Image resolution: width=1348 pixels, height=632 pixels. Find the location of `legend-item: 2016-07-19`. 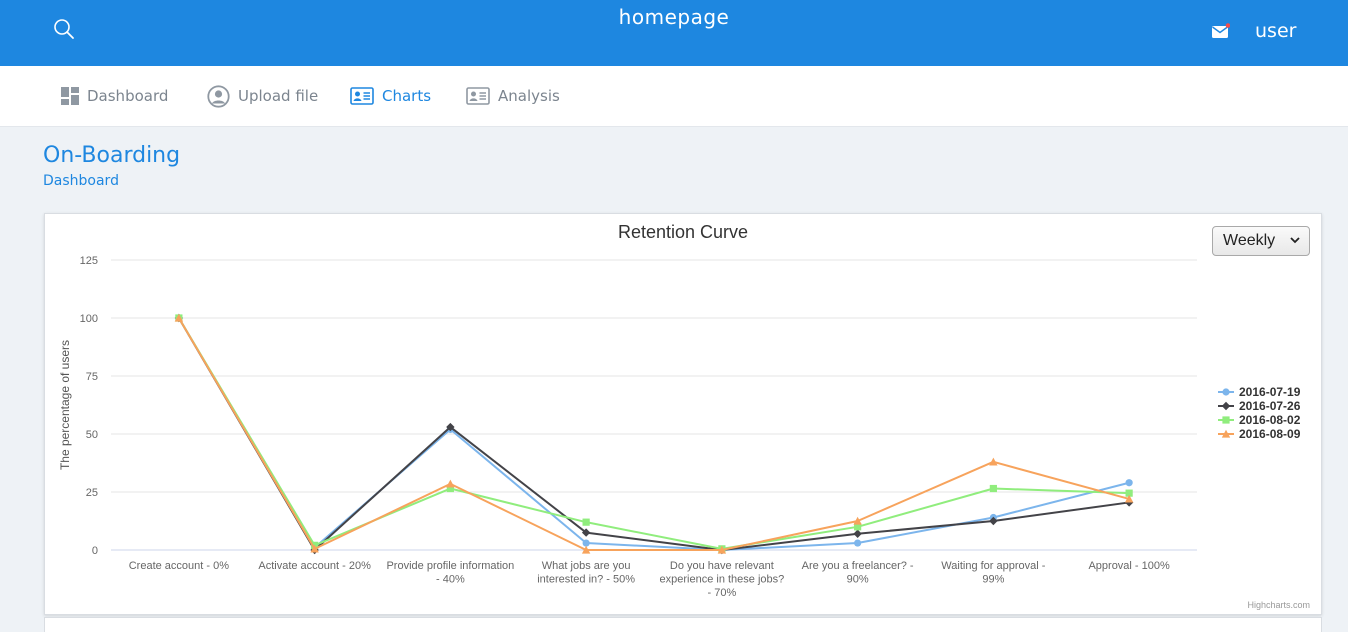

legend-item: 2016-07-19 is located at coordinates (1259, 392).